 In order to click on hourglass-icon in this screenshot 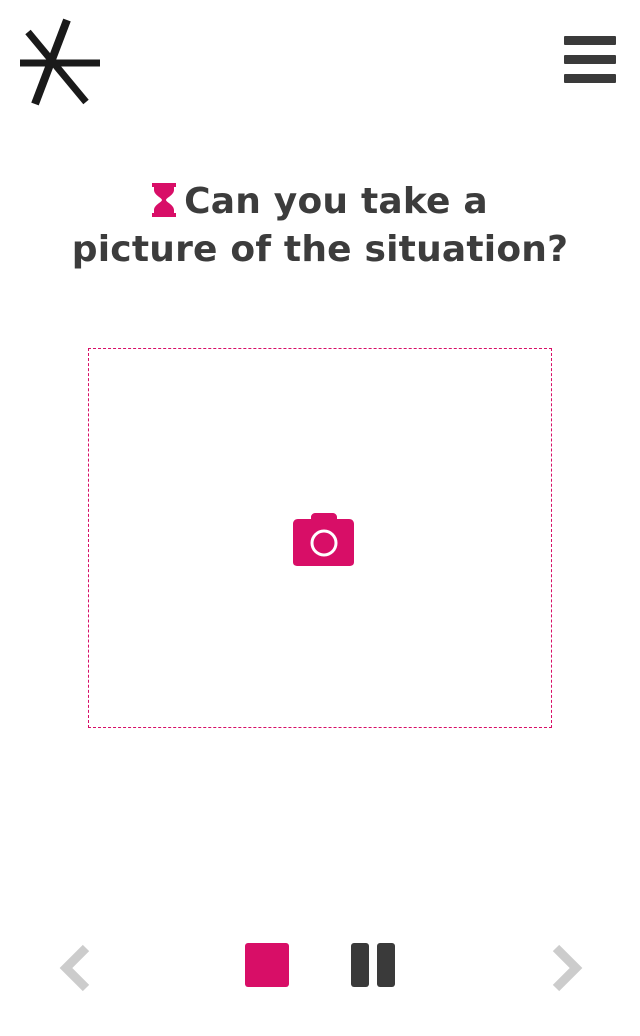, I will do `click(164, 199)`.